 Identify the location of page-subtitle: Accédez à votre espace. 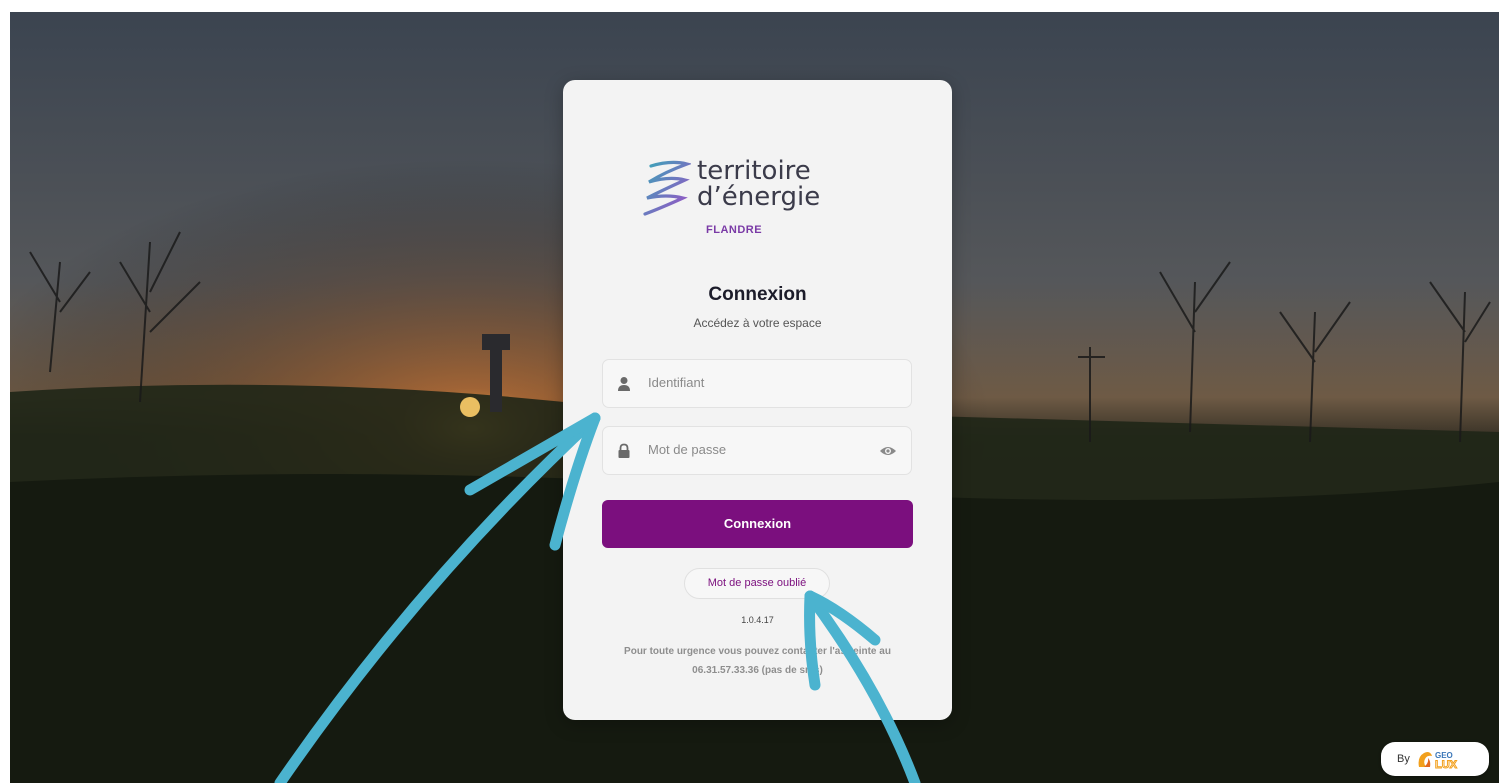
(757, 323).